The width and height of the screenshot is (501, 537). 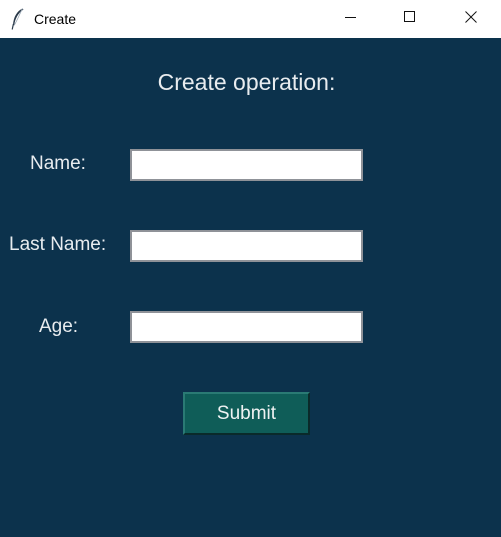 I want to click on minimize-icon, so click(x=351, y=19).